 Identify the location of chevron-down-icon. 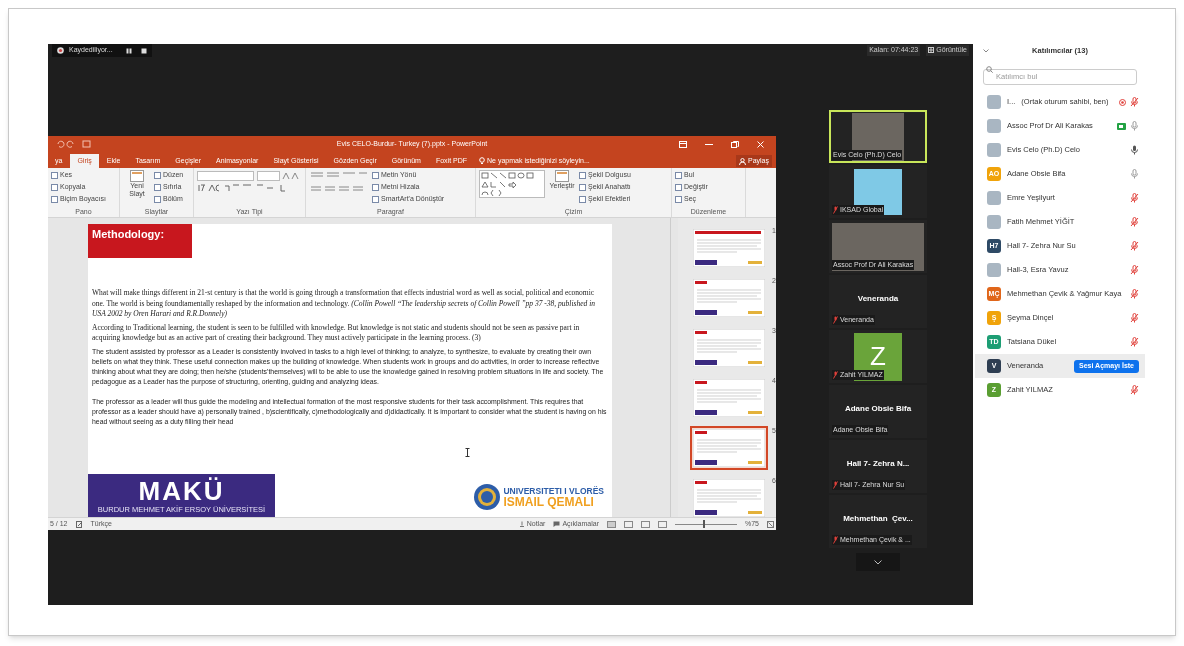
(878, 562).